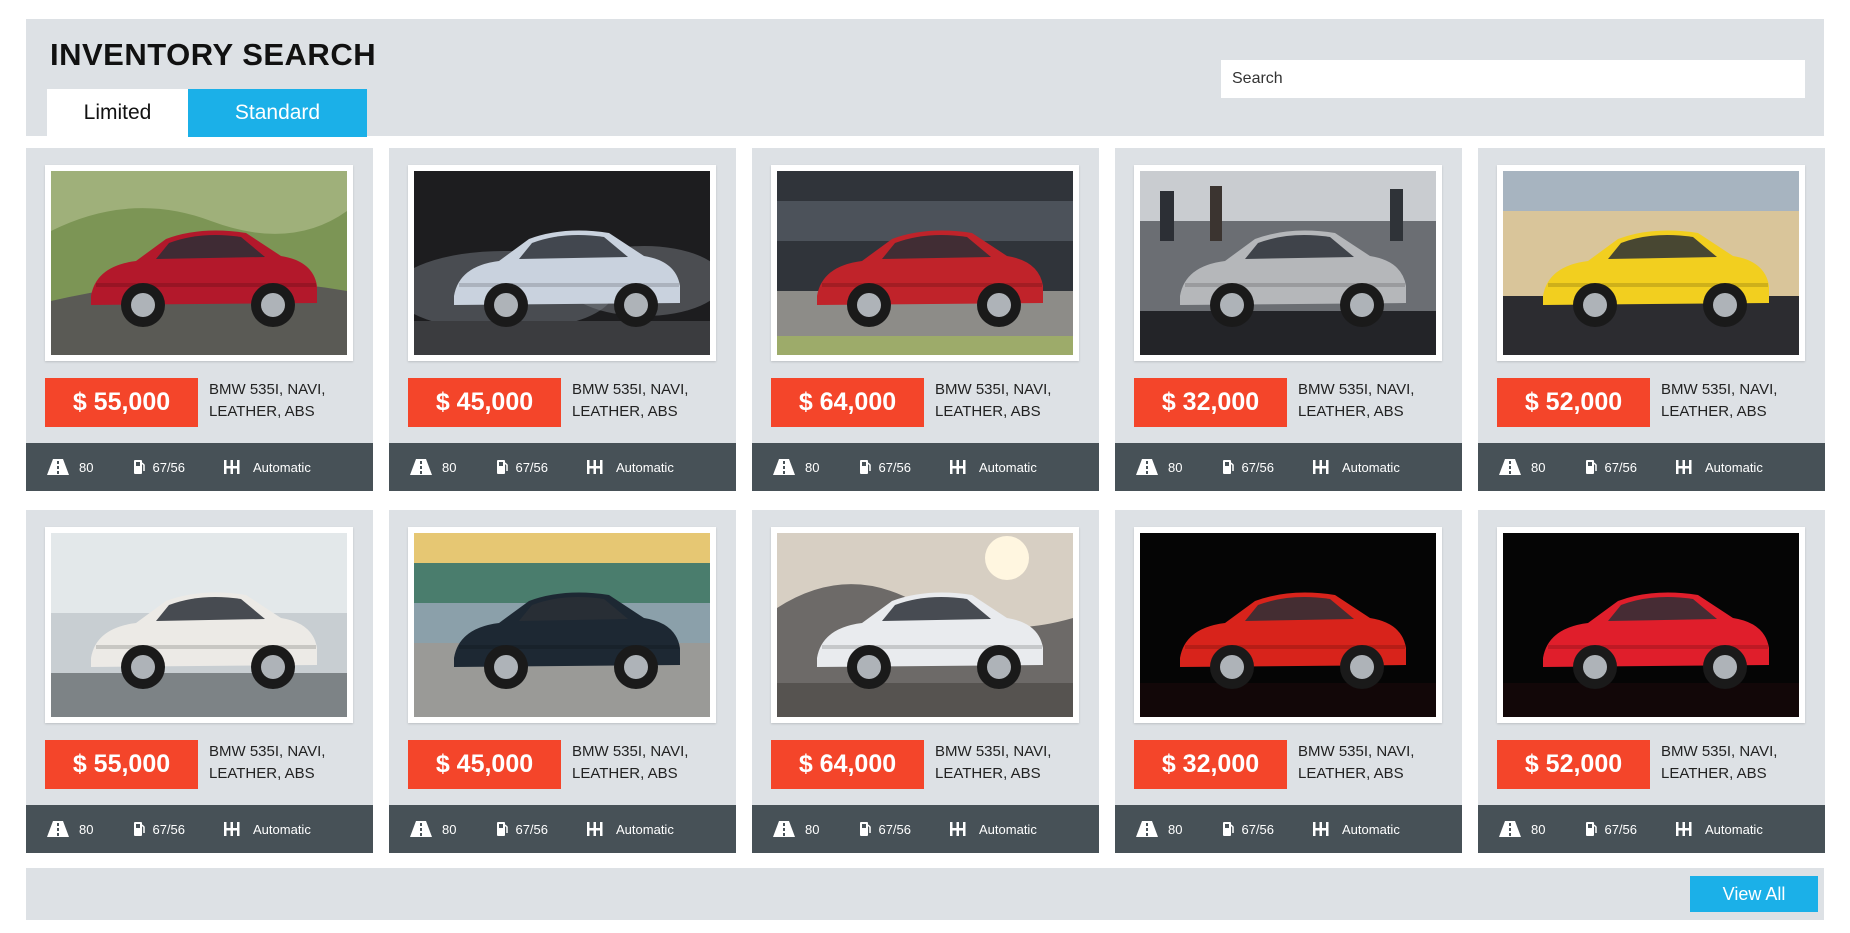  I want to click on search-input, so click(1513, 79).